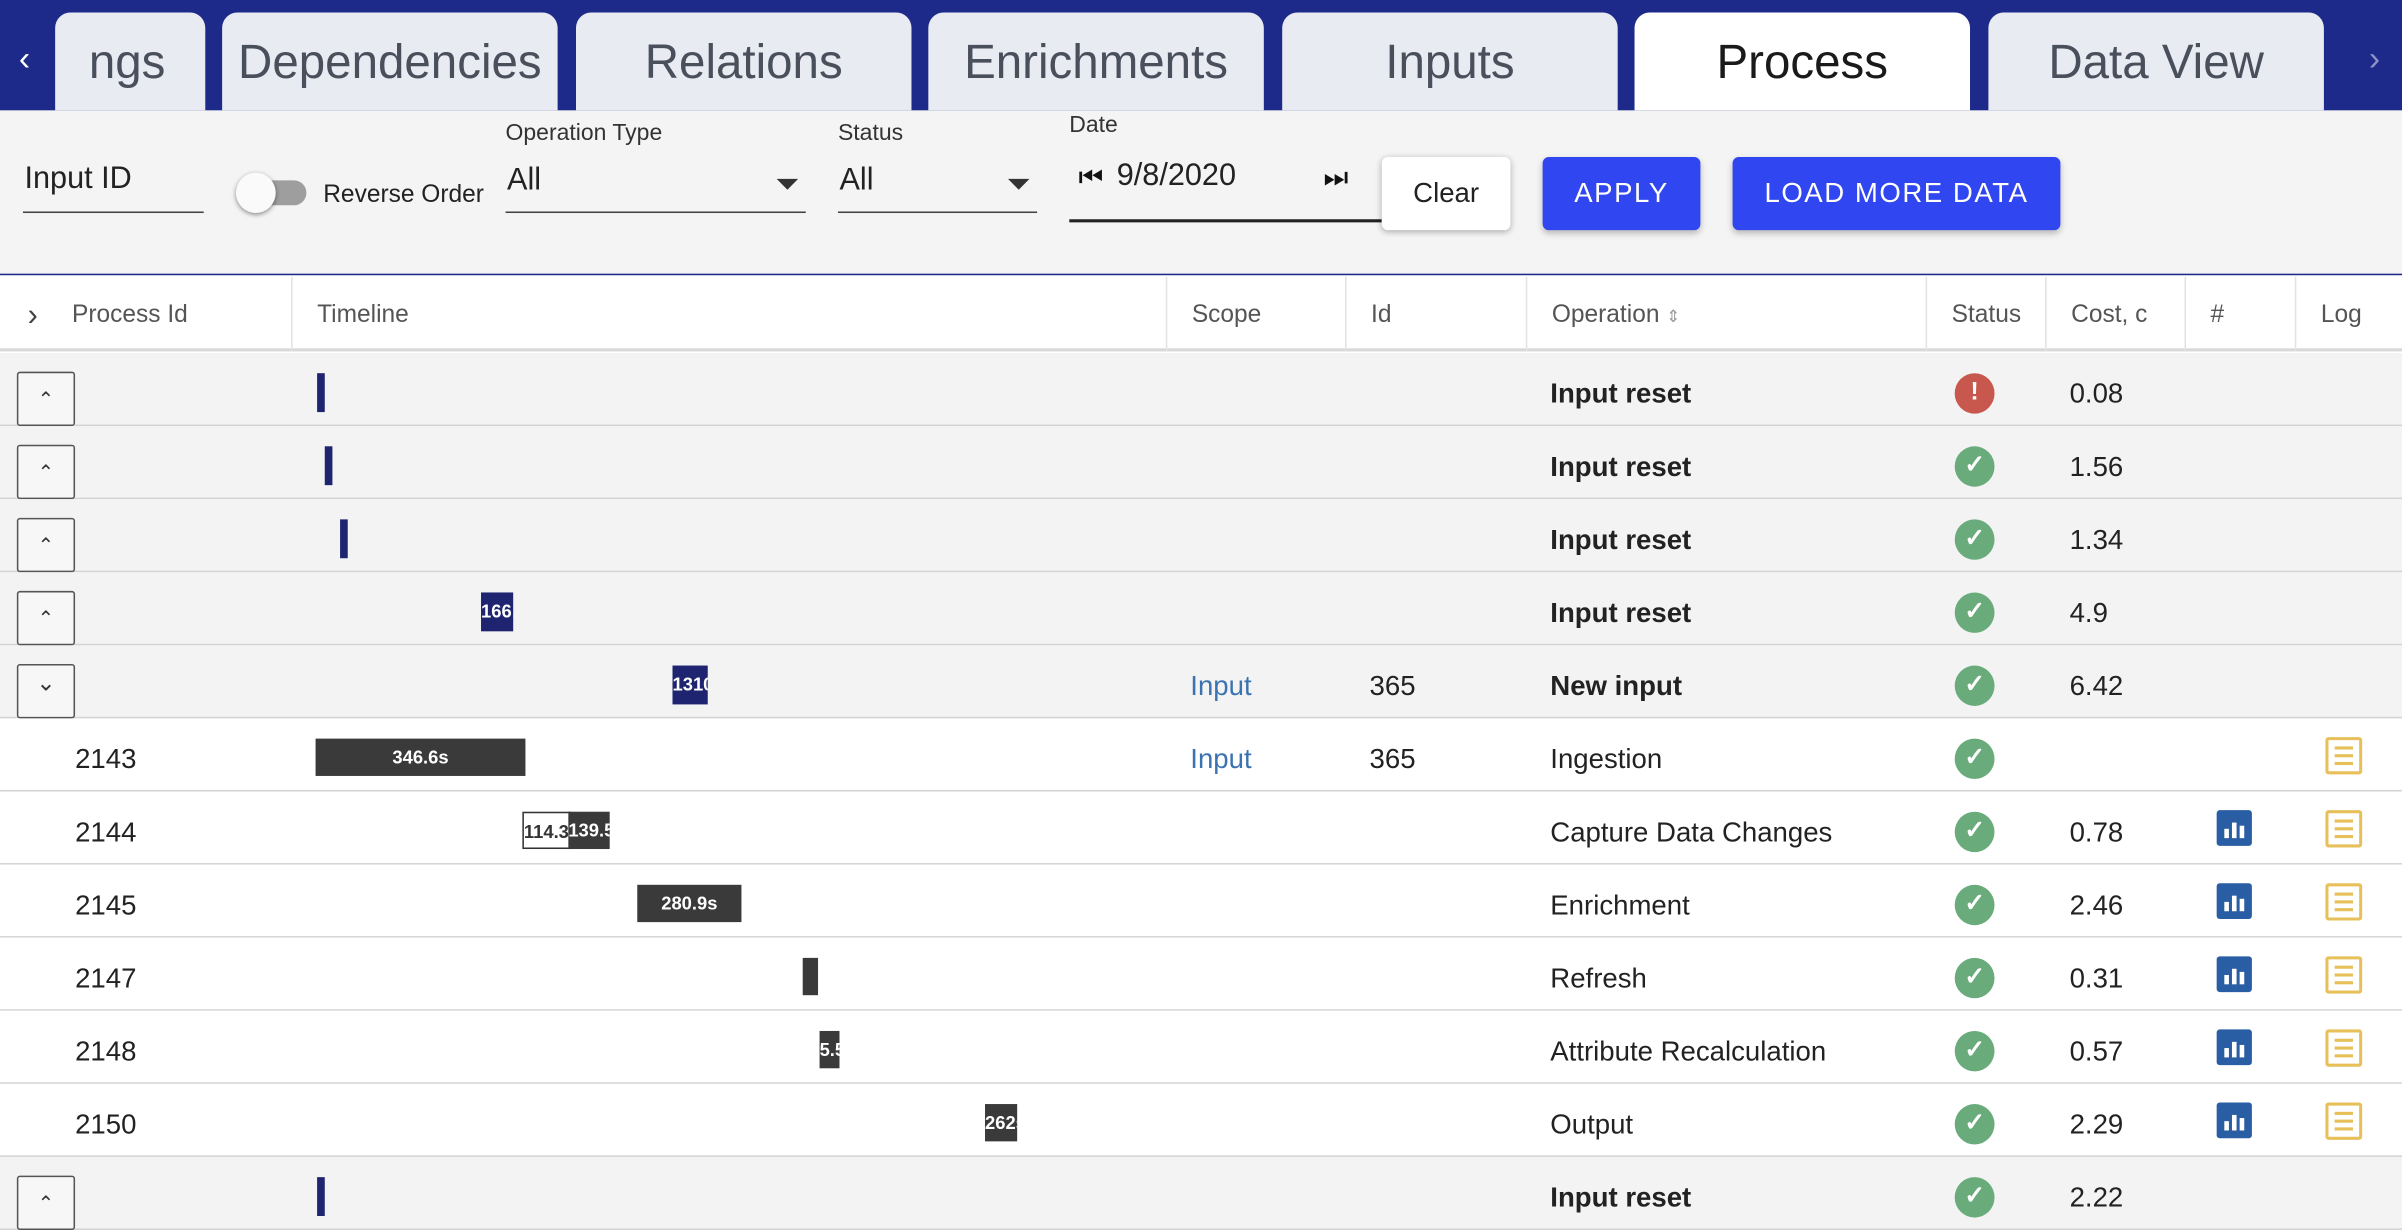  Describe the element at coordinates (1606, 759) in the screenshot. I see `operation-cell: Ingestion` at that location.